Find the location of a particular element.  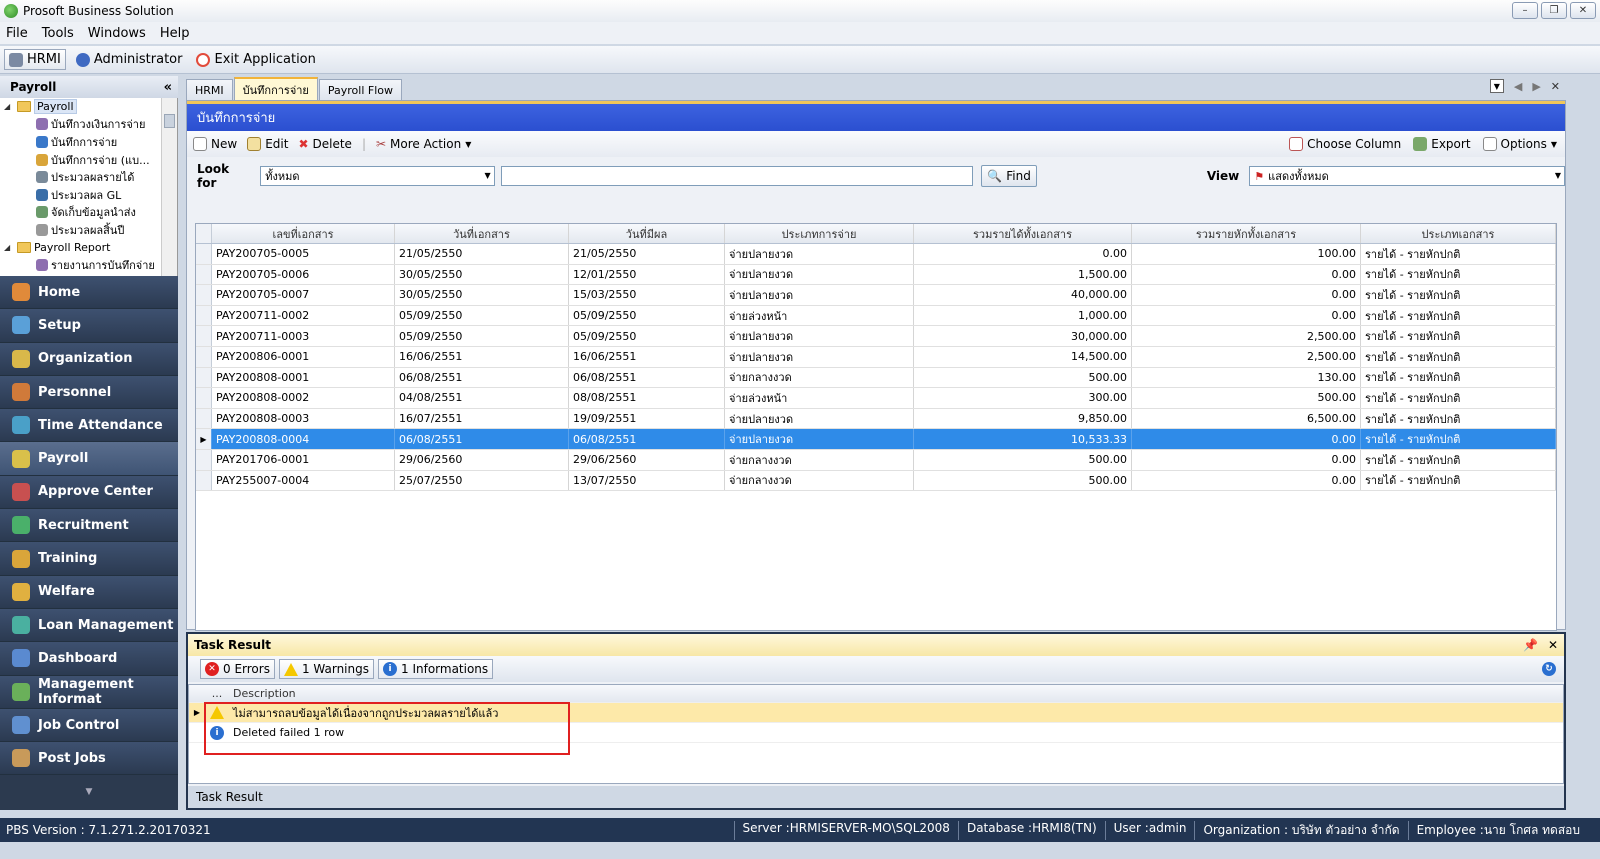

tab-list-dropdown-icon: ▼ is located at coordinates (1496, 86).